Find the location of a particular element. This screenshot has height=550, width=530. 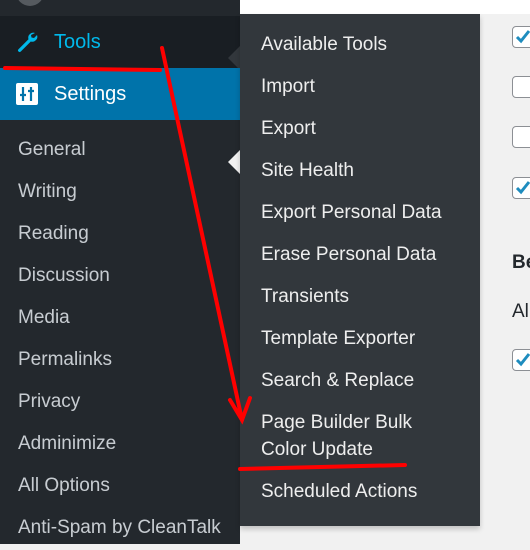

flyout-item-page-builder-bulk-color-update: Page Builder Bulk Color Update is located at coordinates (330, 436).